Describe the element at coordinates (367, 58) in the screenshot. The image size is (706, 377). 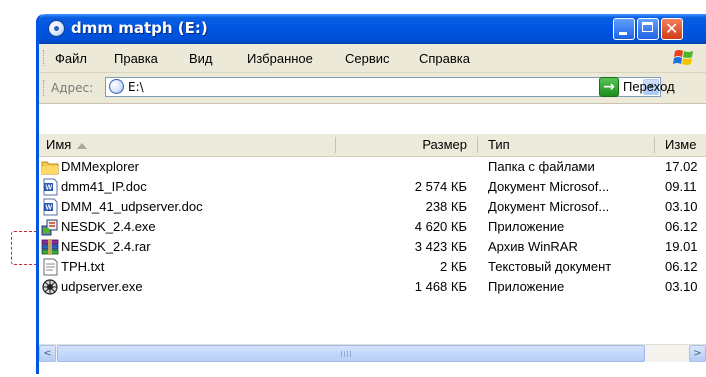
I see `menu-tools: Сервис` at that location.